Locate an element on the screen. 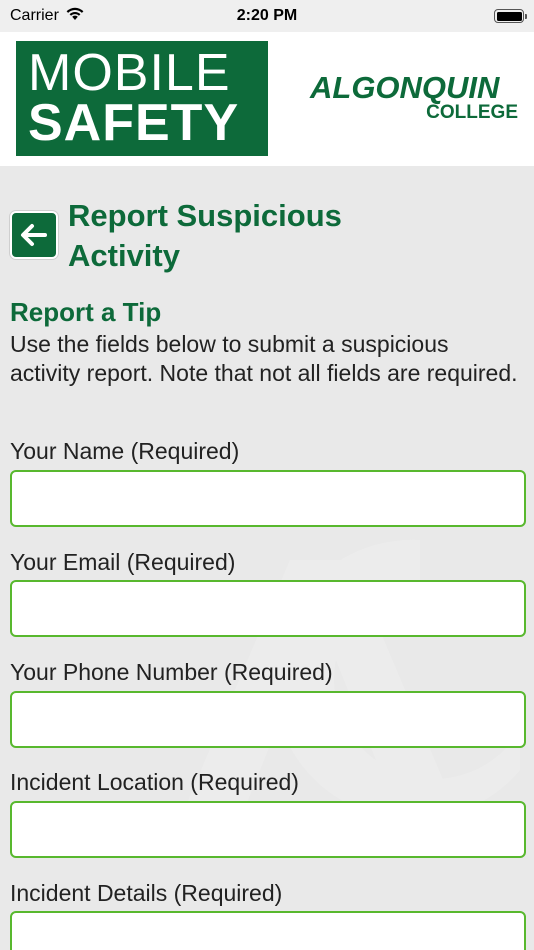 Image resolution: width=534 pixels, height=950 pixels. email-field is located at coordinates (268, 608).